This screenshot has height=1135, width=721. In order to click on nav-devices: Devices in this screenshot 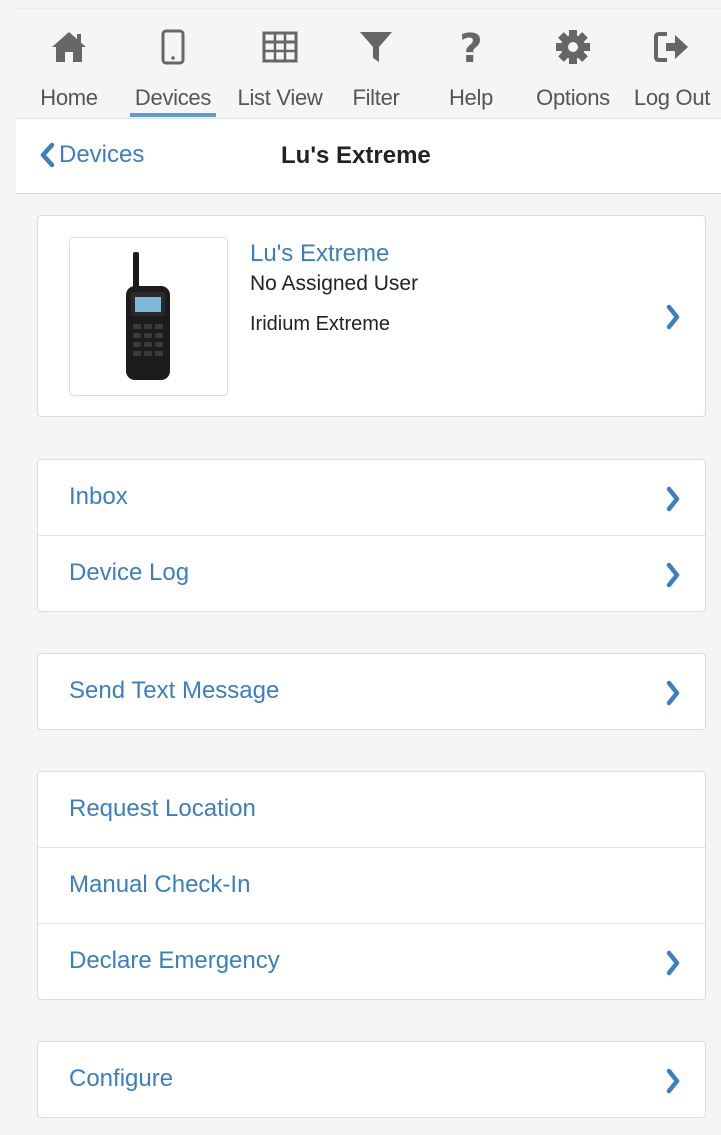, I will do `click(173, 64)`.